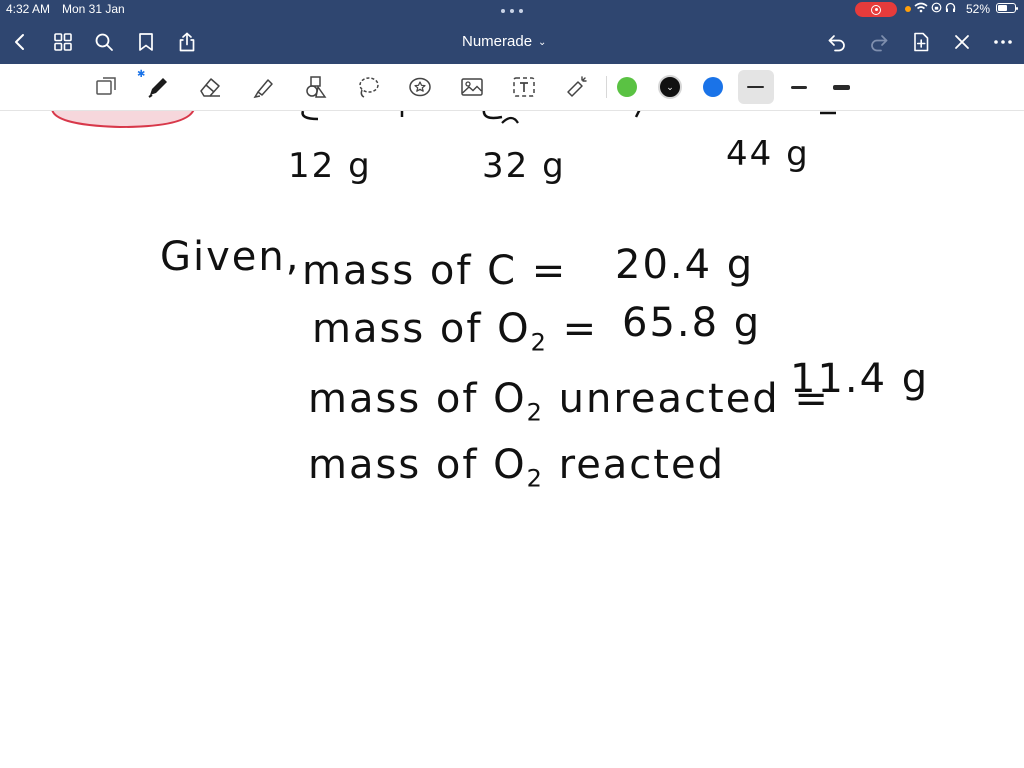 The image size is (1024, 768). What do you see at coordinates (512, 11) in the screenshot?
I see `multitask-dots-icon` at bounding box center [512, 11].